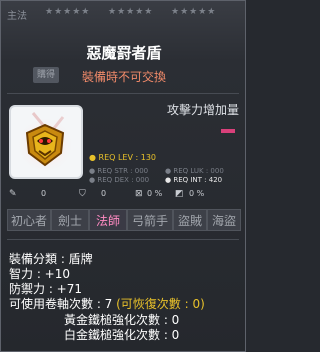  I want to click on job-warrior: 劍士, so click(70, 220).